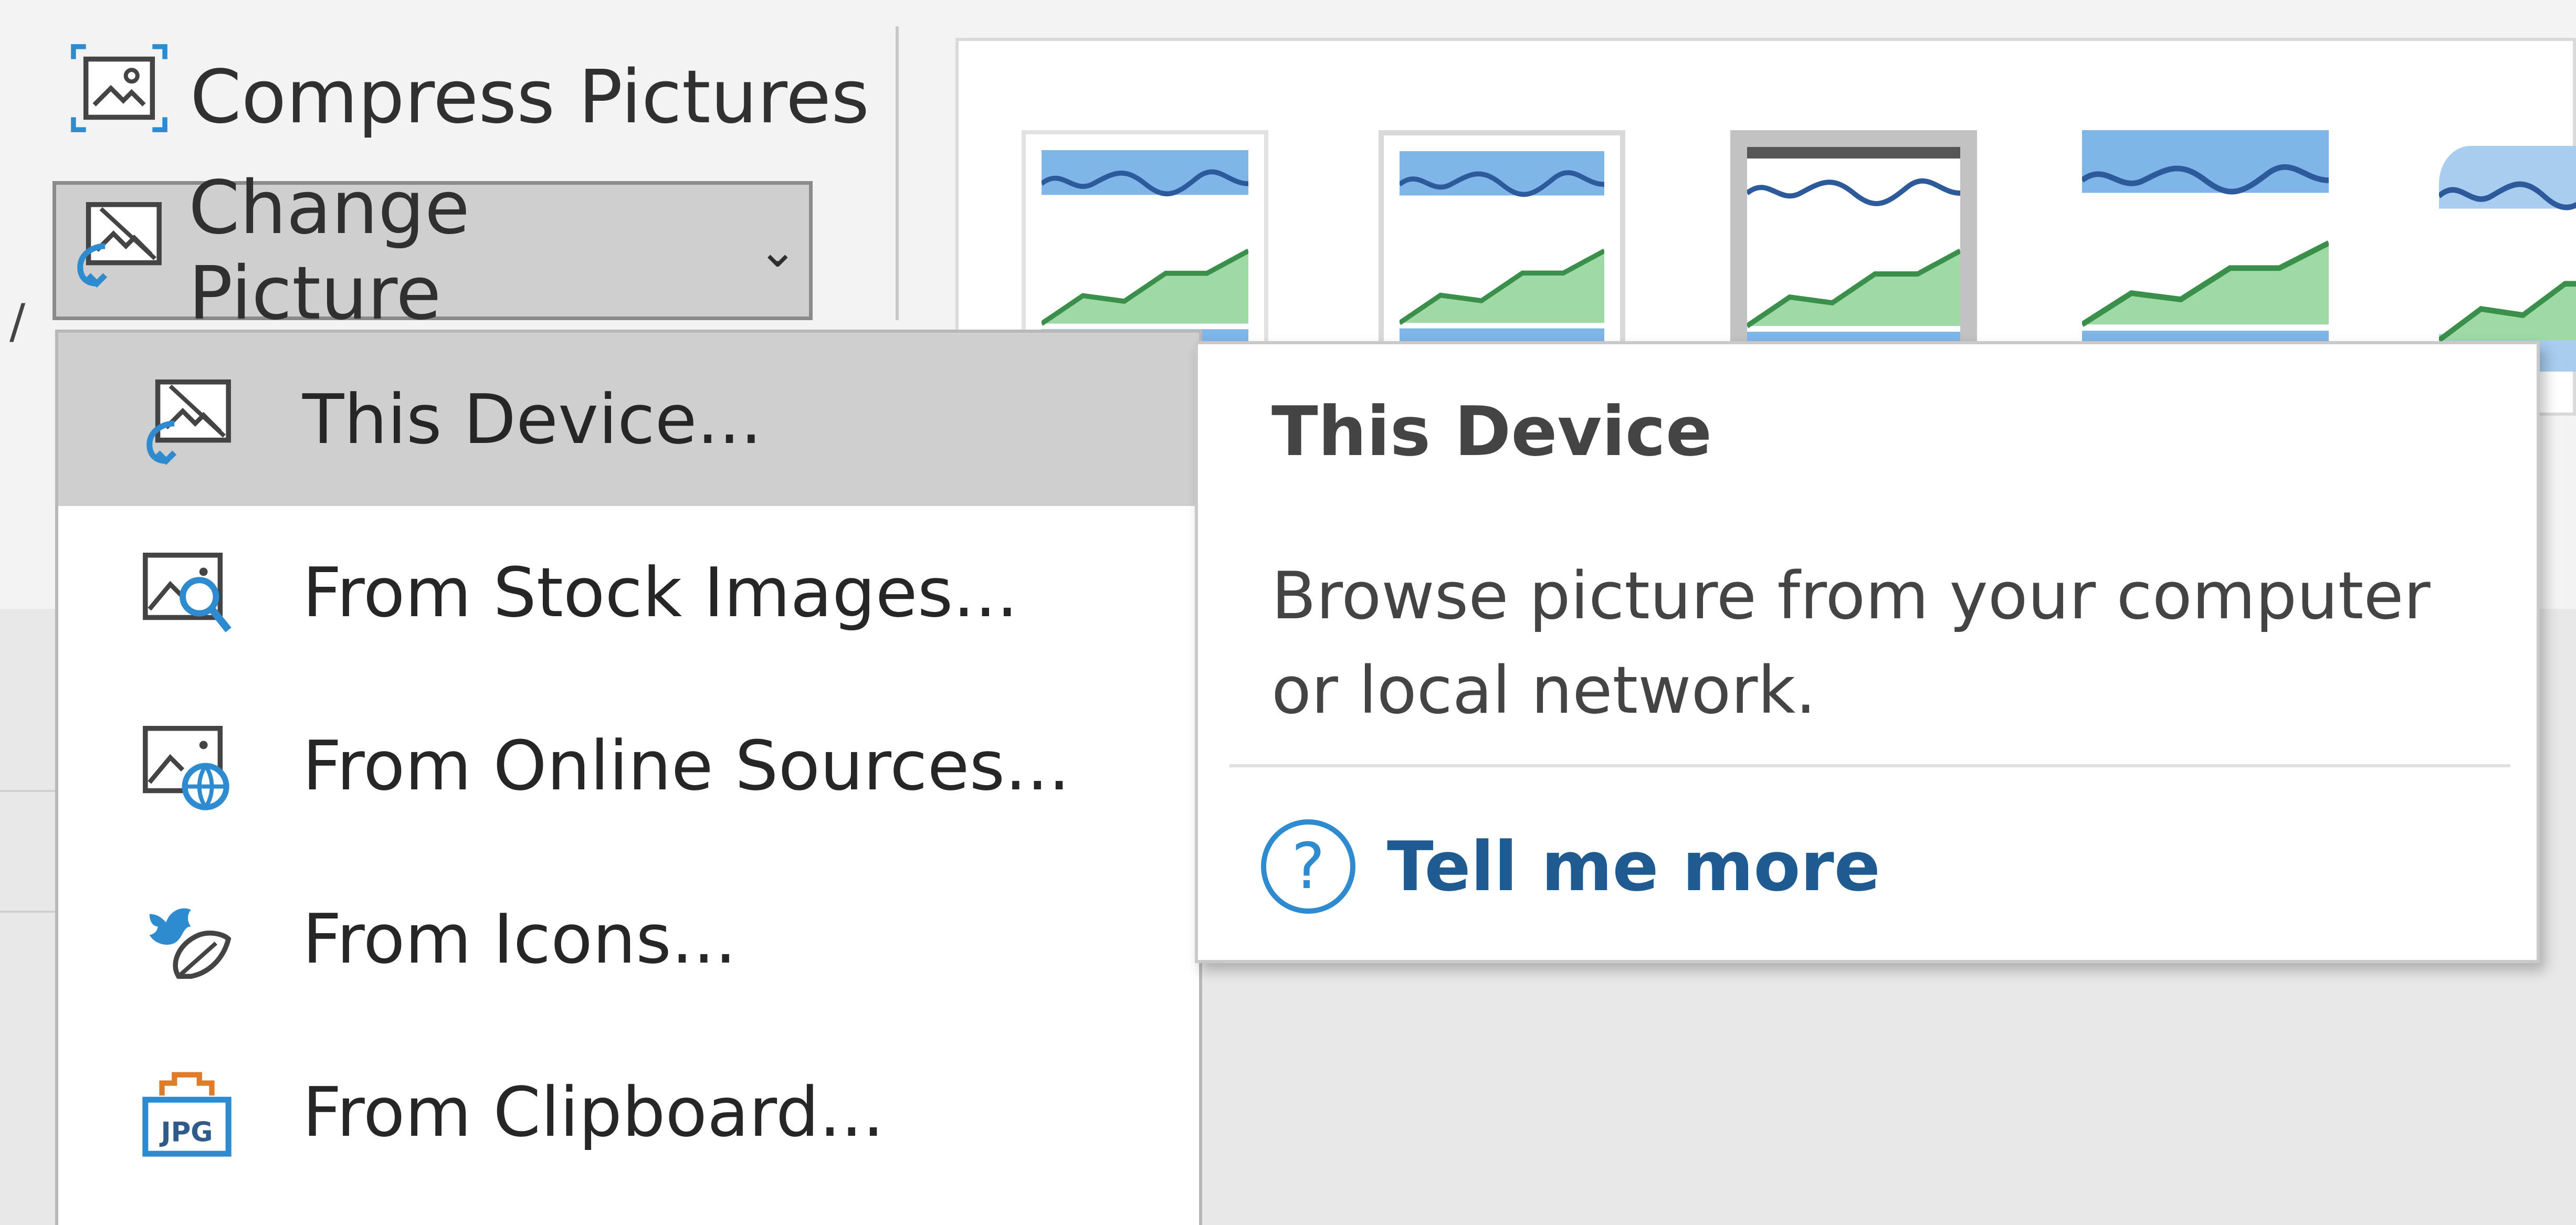 This screenshot has width=2576, height=1225. Describe the element at coordinates (897, 173) in the screenshot. I see `ribbon-group-divider` at that location.